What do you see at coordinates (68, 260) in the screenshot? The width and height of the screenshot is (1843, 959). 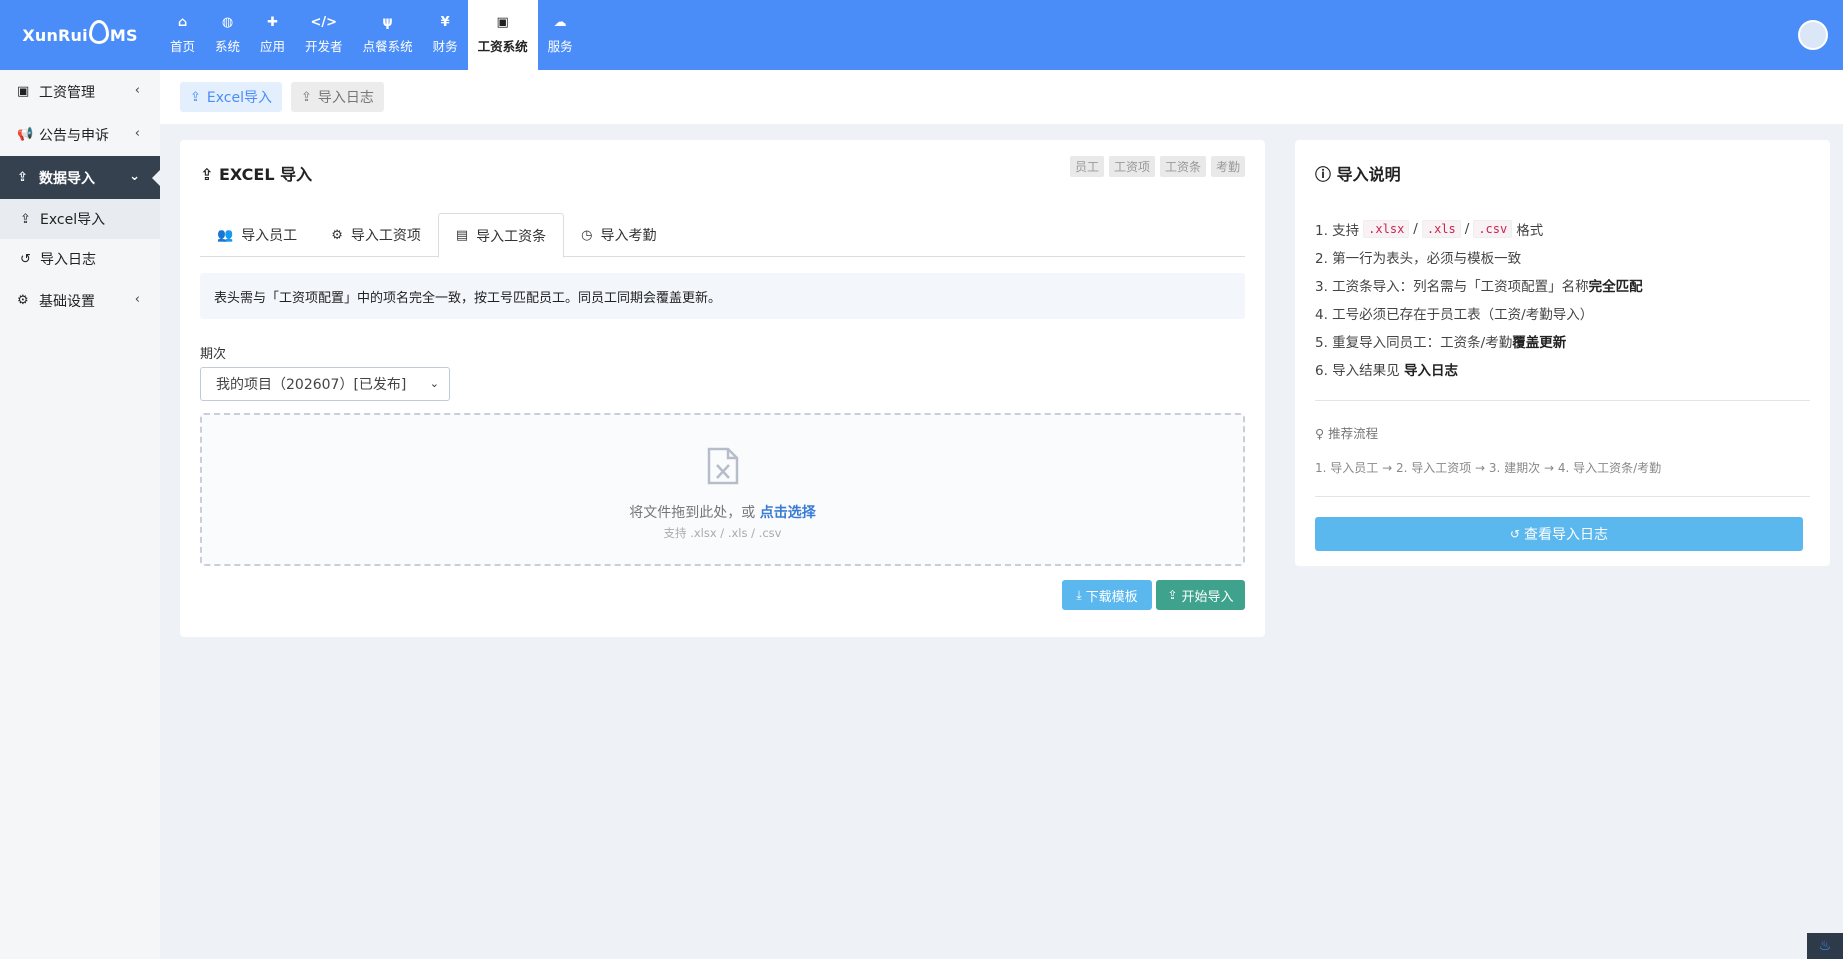 I see `sidebar-subitem-label: 导入日志` at bounding box center [68, 260].